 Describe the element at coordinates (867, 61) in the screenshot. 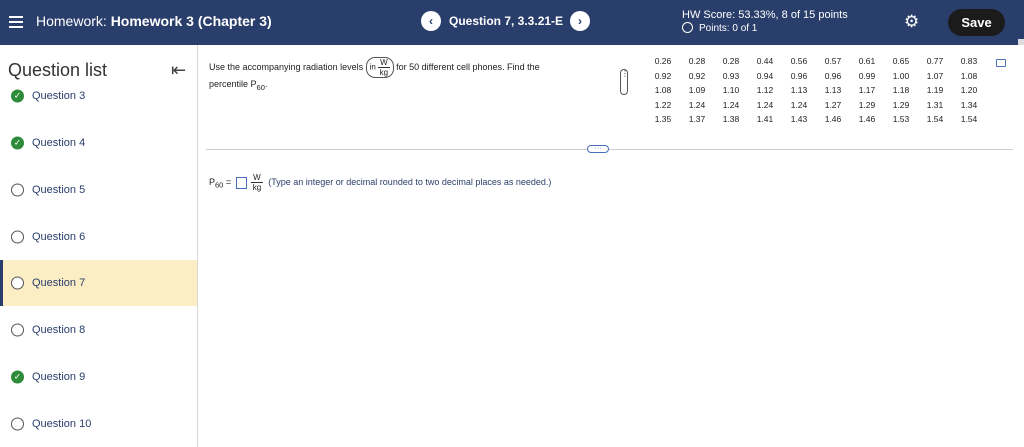

I see `table-cell: 0.61` at that location.